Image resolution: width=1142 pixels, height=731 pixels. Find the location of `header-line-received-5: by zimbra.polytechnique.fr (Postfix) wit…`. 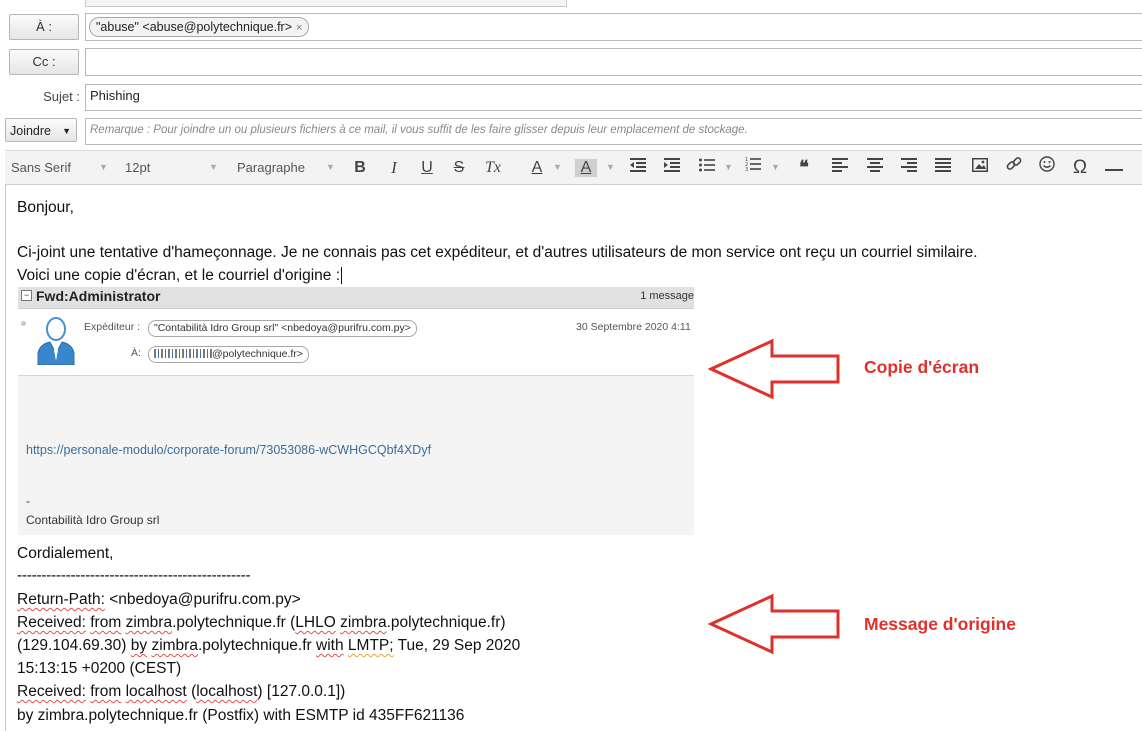

header-line-received-5: by zimbra.polytechnique.fr (Postfix) wit… is located at coordinates (241, 715).